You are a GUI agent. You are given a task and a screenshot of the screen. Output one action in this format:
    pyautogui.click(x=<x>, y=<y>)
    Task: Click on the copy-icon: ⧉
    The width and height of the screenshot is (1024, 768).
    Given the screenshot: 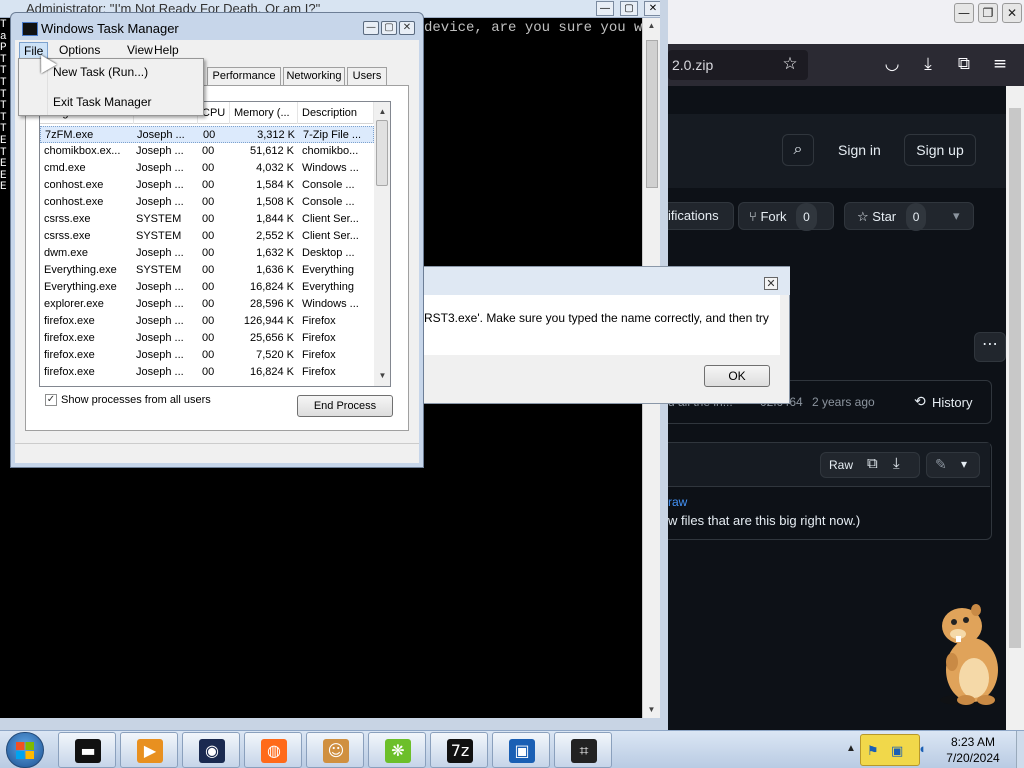 What is the action you would take?
    pyautogui.click(x=872, y=463)
    